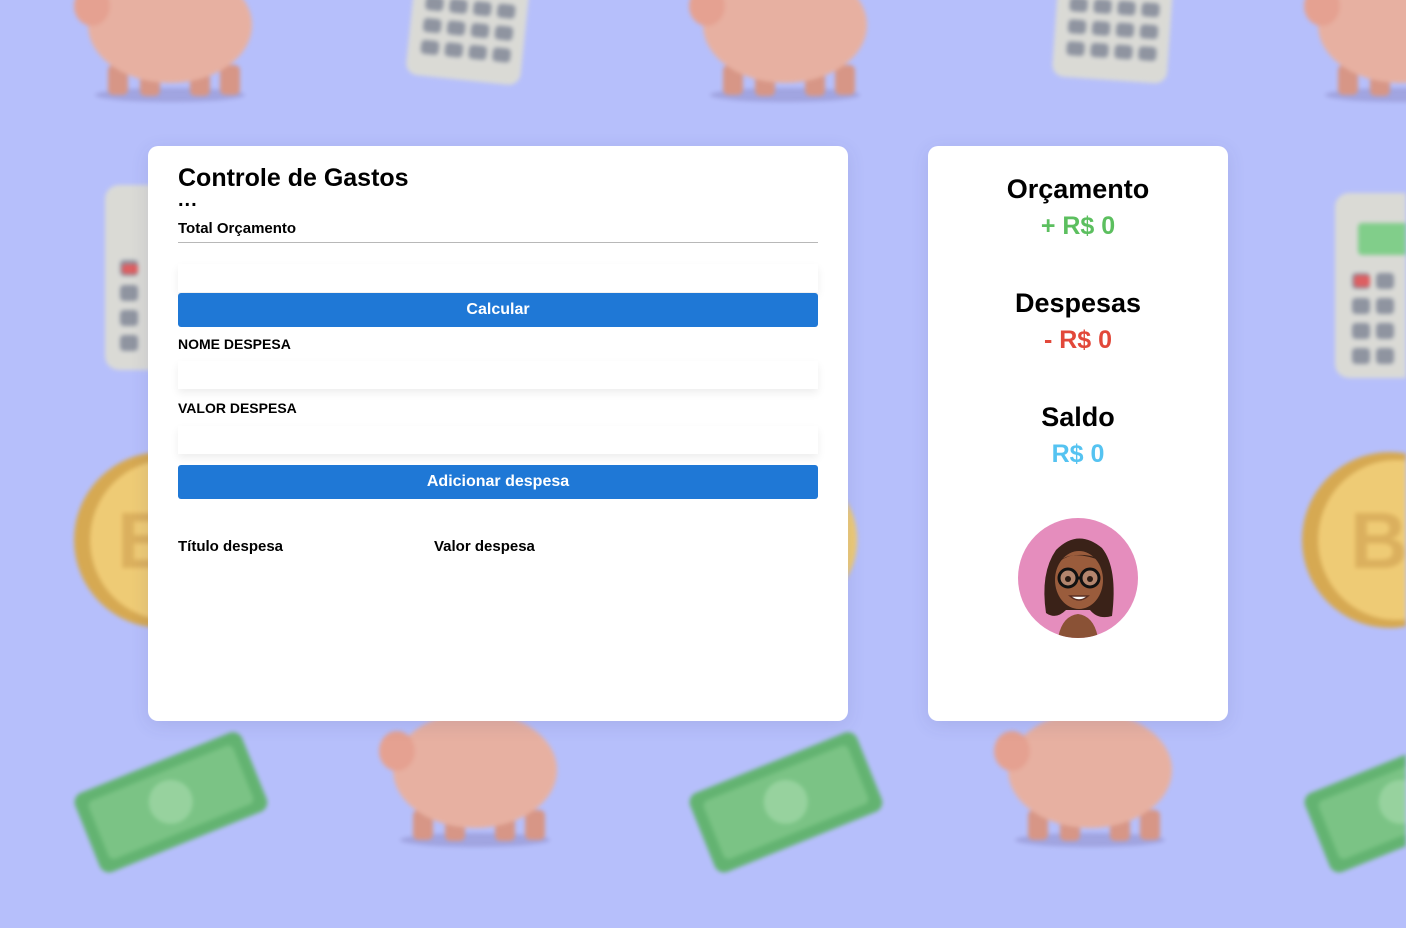  Describe the element at coordinates (237, 228) in the screenshot. I see `total-budget-label: Total Orçamento` at that location.